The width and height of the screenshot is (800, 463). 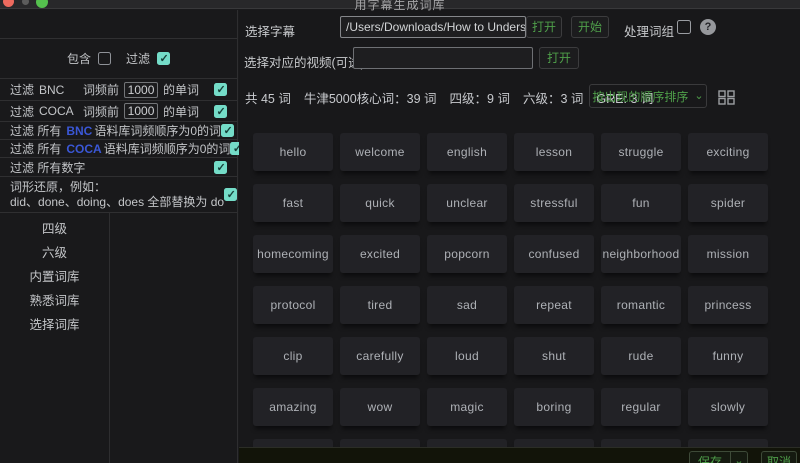 What do you see at coordinates (519, 455) in the screenshot?
I see `footer-bar: 保存 ⌄ 取消` at bounding box center [519, 455].